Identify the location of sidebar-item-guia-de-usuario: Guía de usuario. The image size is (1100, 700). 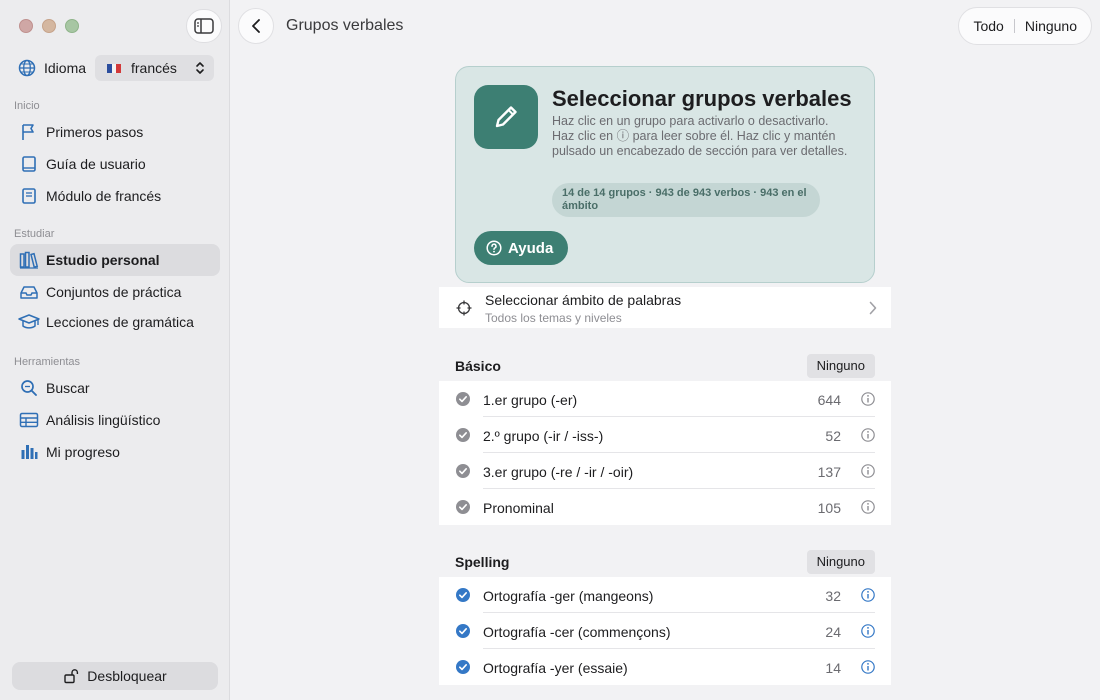
(115, 164).